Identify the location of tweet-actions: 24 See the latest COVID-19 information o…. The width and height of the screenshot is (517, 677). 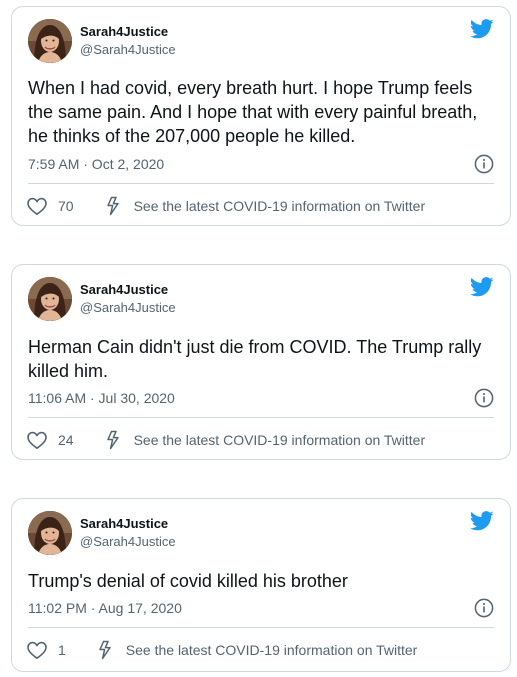
(225, 440).